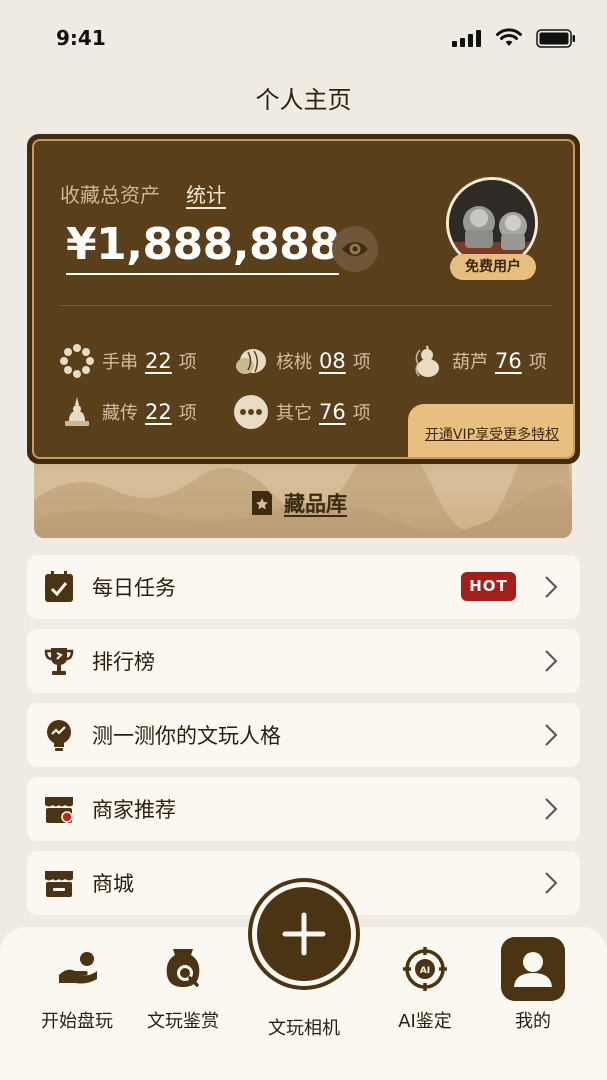 Image resolution: width=607 pixels, height=1080 pixels. I want to click on walnut-icon, so click(251, 361).